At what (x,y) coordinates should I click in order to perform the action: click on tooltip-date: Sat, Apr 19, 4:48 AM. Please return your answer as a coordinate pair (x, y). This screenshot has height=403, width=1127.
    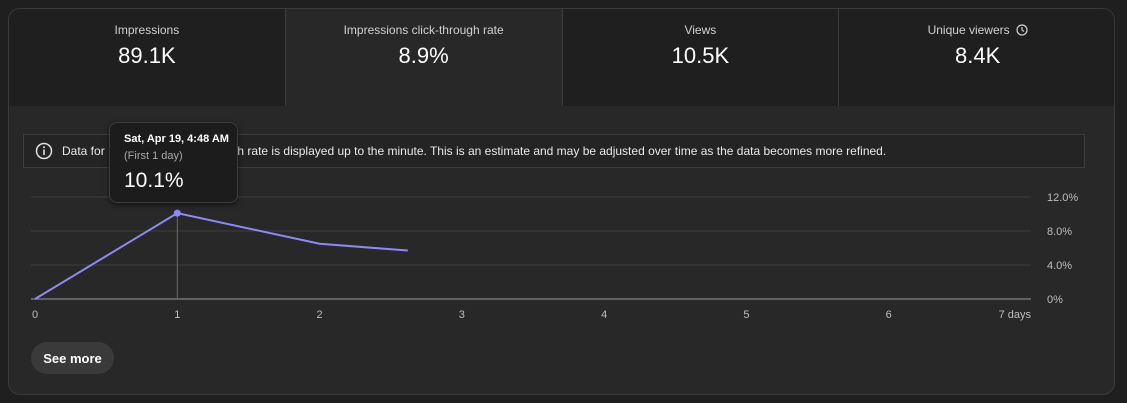
    Looking at the image, I should click on (176, 139).